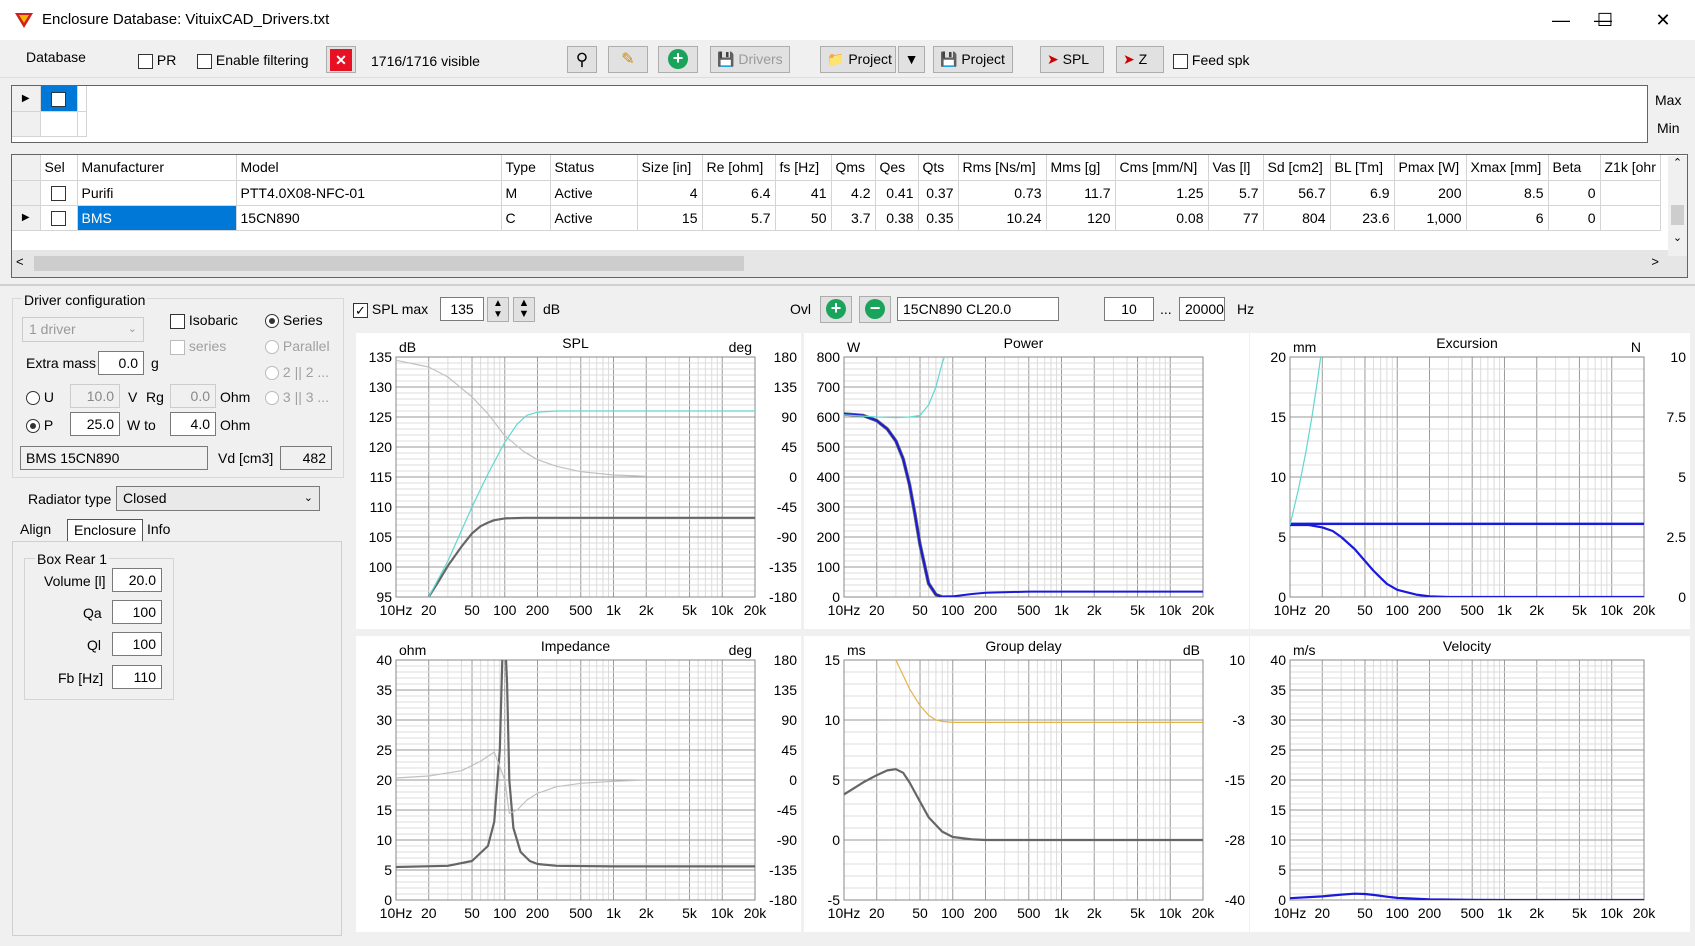  What do you see at coordinates (1081, 193) in the screenshot?
I see `table-cell: 11.7` at bounding box center [1081, 193].